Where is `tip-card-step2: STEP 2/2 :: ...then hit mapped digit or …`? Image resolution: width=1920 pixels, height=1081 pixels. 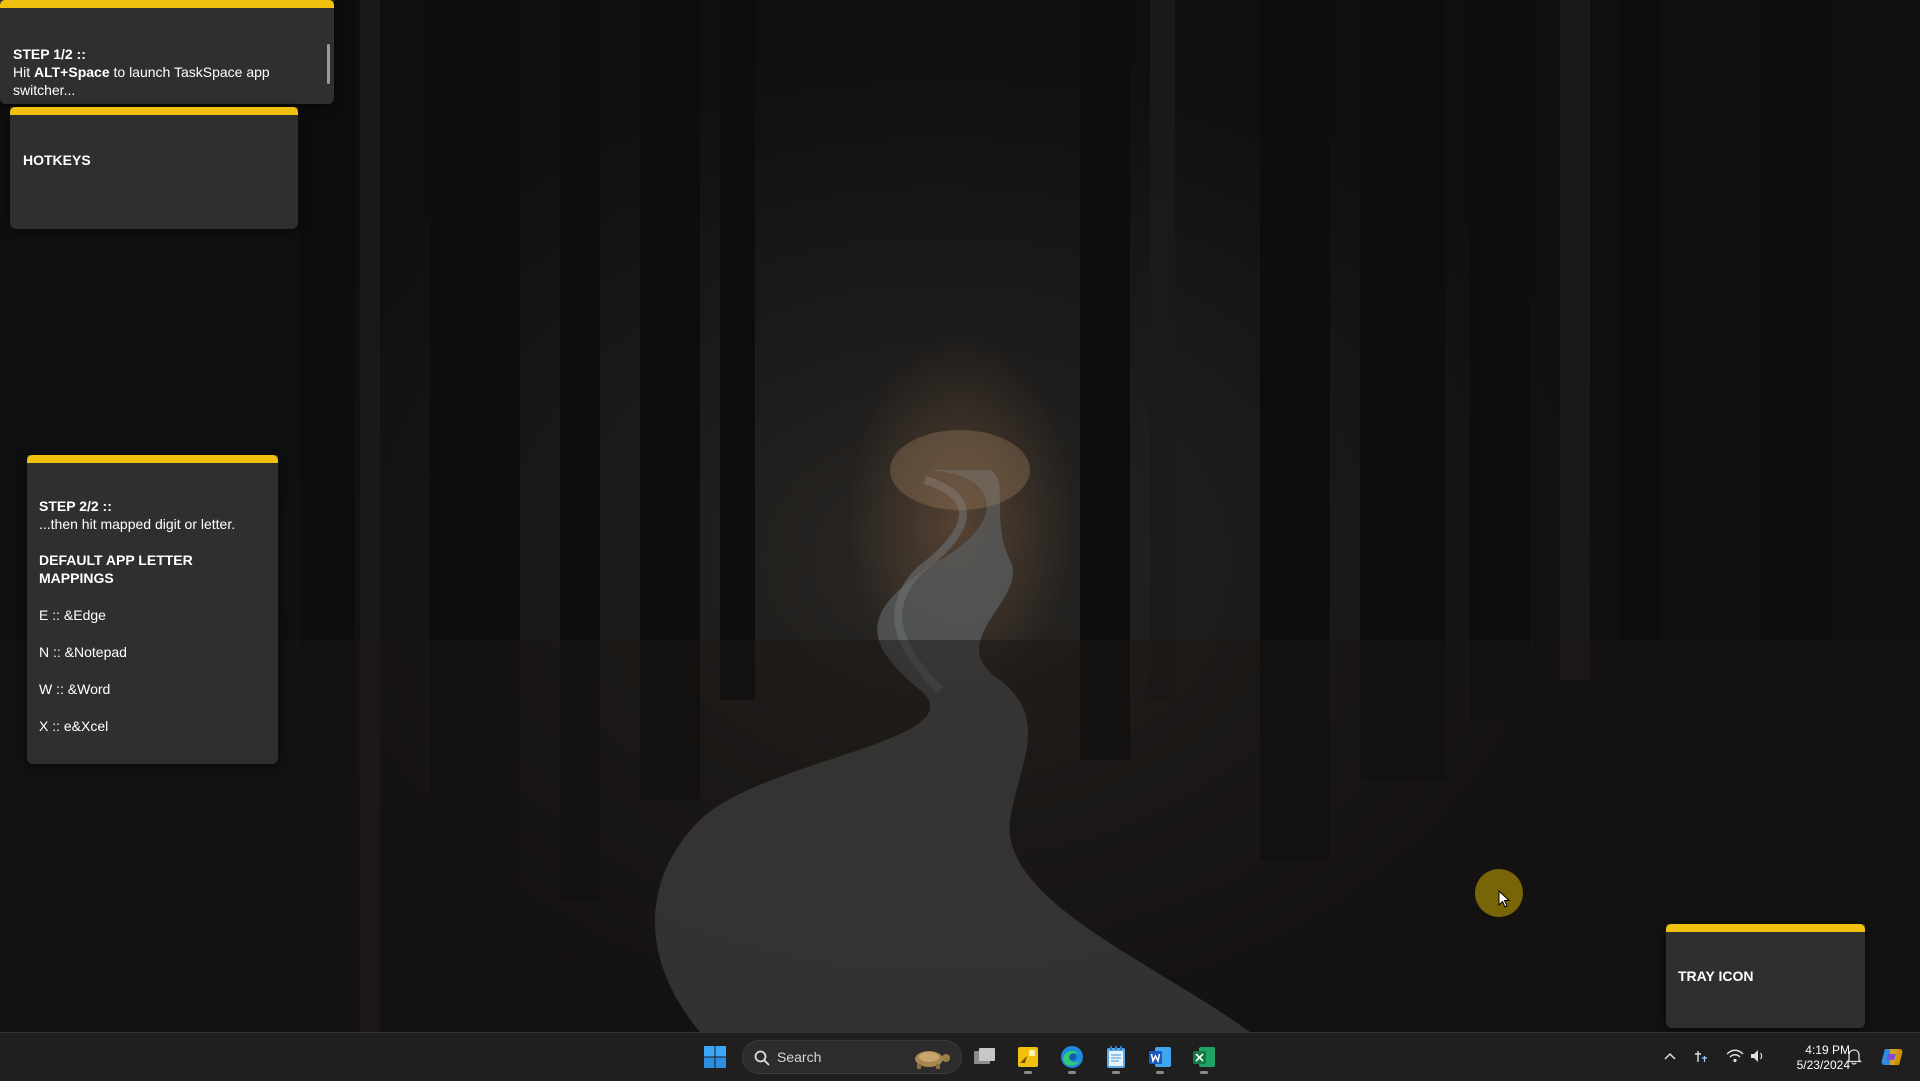 tip-card-step2: STEP 2/2 :: ...then hit mapped digit or … is located at coordinates (152, 609).